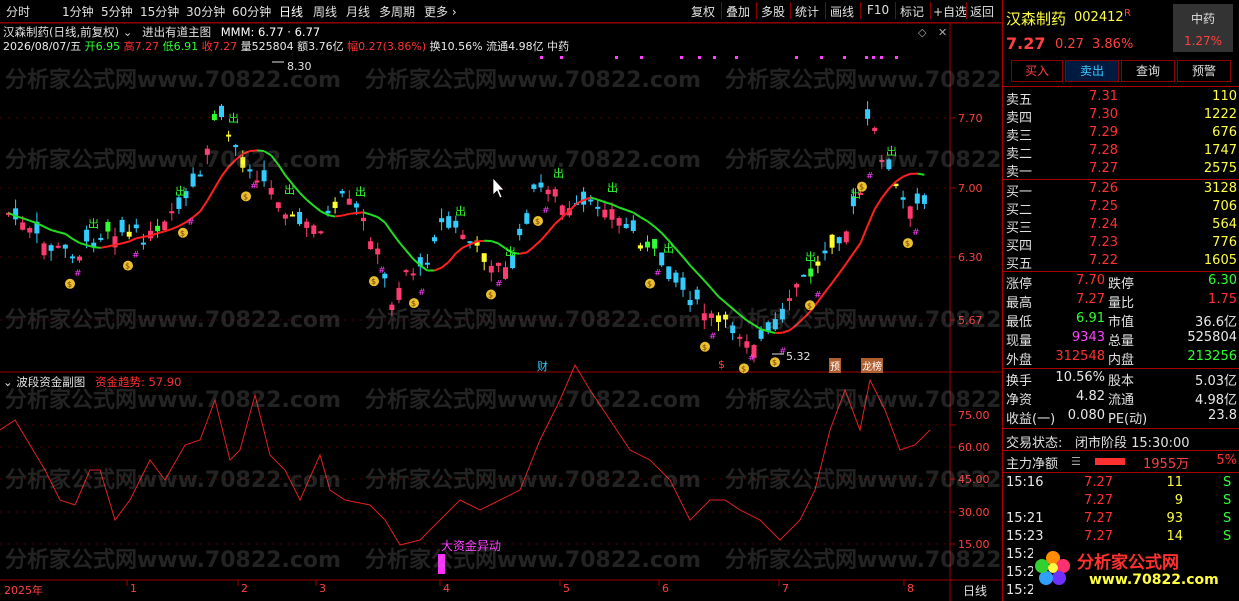 This screenshot has height=601, width=1239. What do you see at coordinates (1092, 71) in the screenshot?
I see `sell-button: 卖出` at bounding box center [1092, 71].